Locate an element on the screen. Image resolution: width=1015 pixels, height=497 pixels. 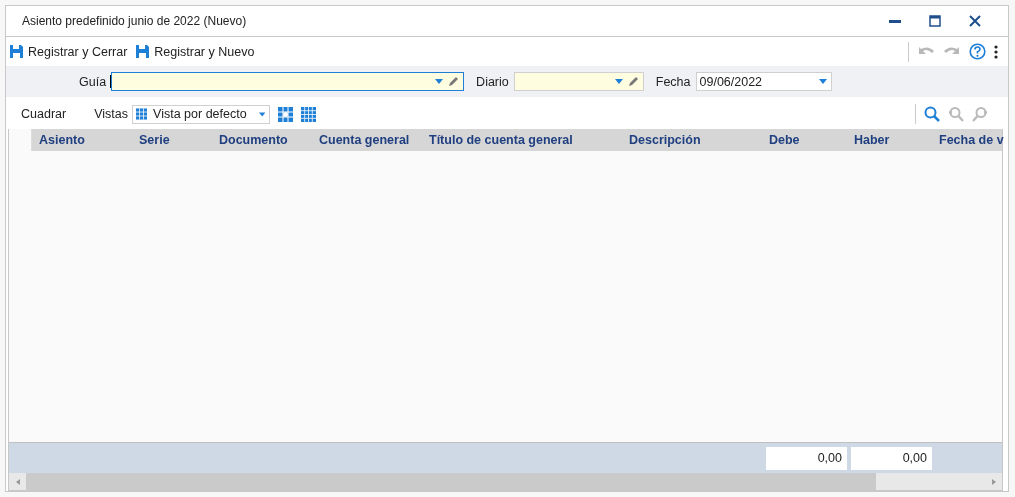
save-button: Registrar y Nuevo is located at coordinates (195, 51).